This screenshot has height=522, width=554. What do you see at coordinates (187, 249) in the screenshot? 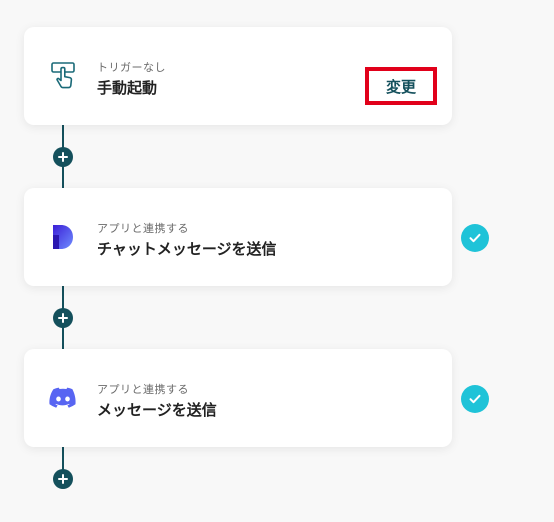
I see `step-title: チャットメッセージを送信` at bounding box center [187, 249].